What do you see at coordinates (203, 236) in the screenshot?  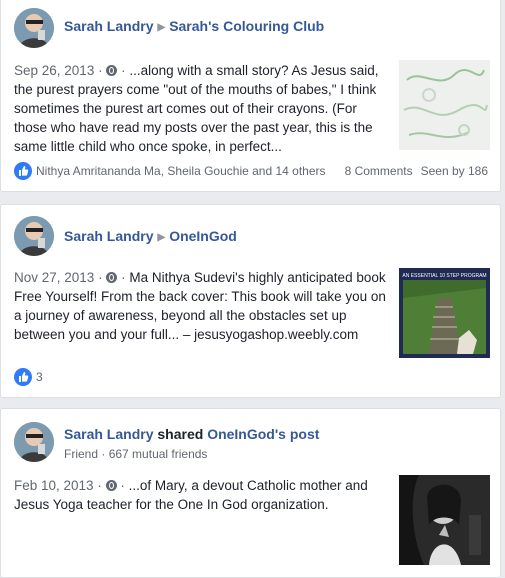 I see `group-link: OneInGod` at bounding box center [203, 236].